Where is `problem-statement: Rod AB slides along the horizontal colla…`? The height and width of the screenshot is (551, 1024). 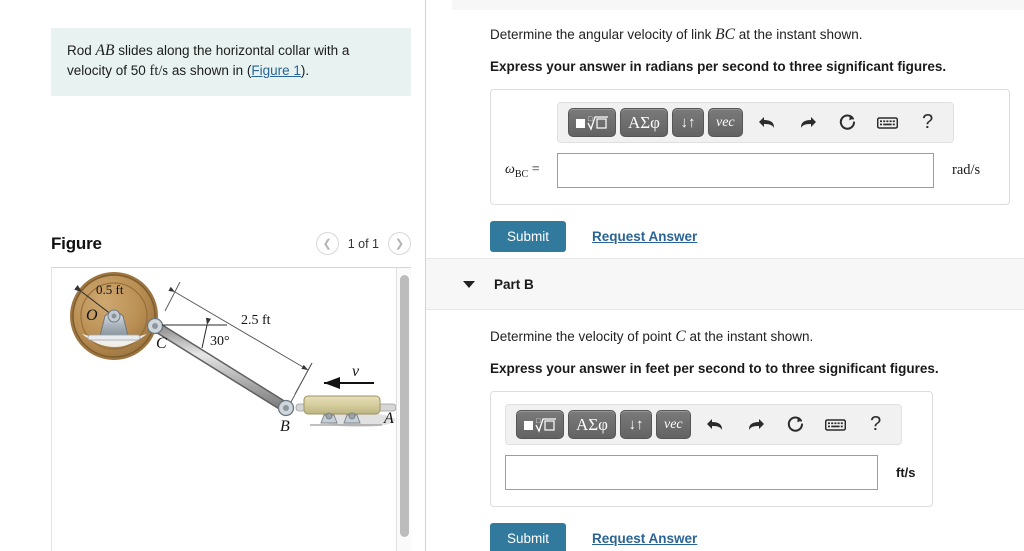 problem-statement: Rod AB slides along the horizontal colla… is located at coordinates (231, 62).